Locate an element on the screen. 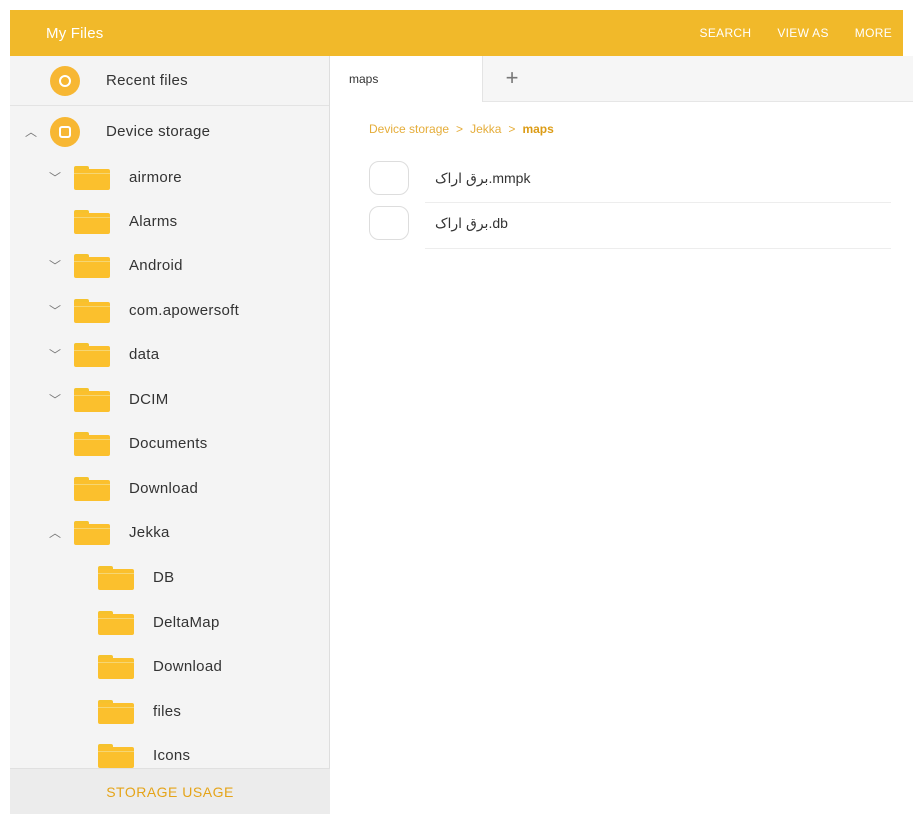 This screenshot has width=913, height=814. sidebar-item-label: DB is located at coordinates (164, 577).